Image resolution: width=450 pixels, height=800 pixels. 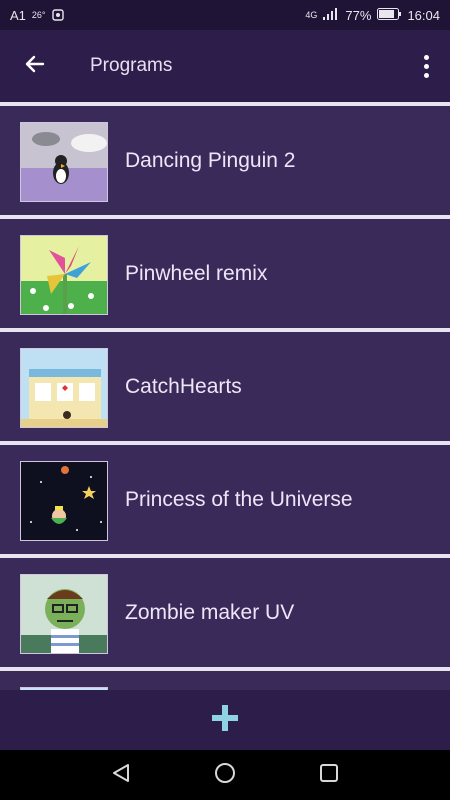 What do you see at coordinates (18, 15) in the screenshot?
I see `carrier-label: A1` at bounding box center [18, 15].